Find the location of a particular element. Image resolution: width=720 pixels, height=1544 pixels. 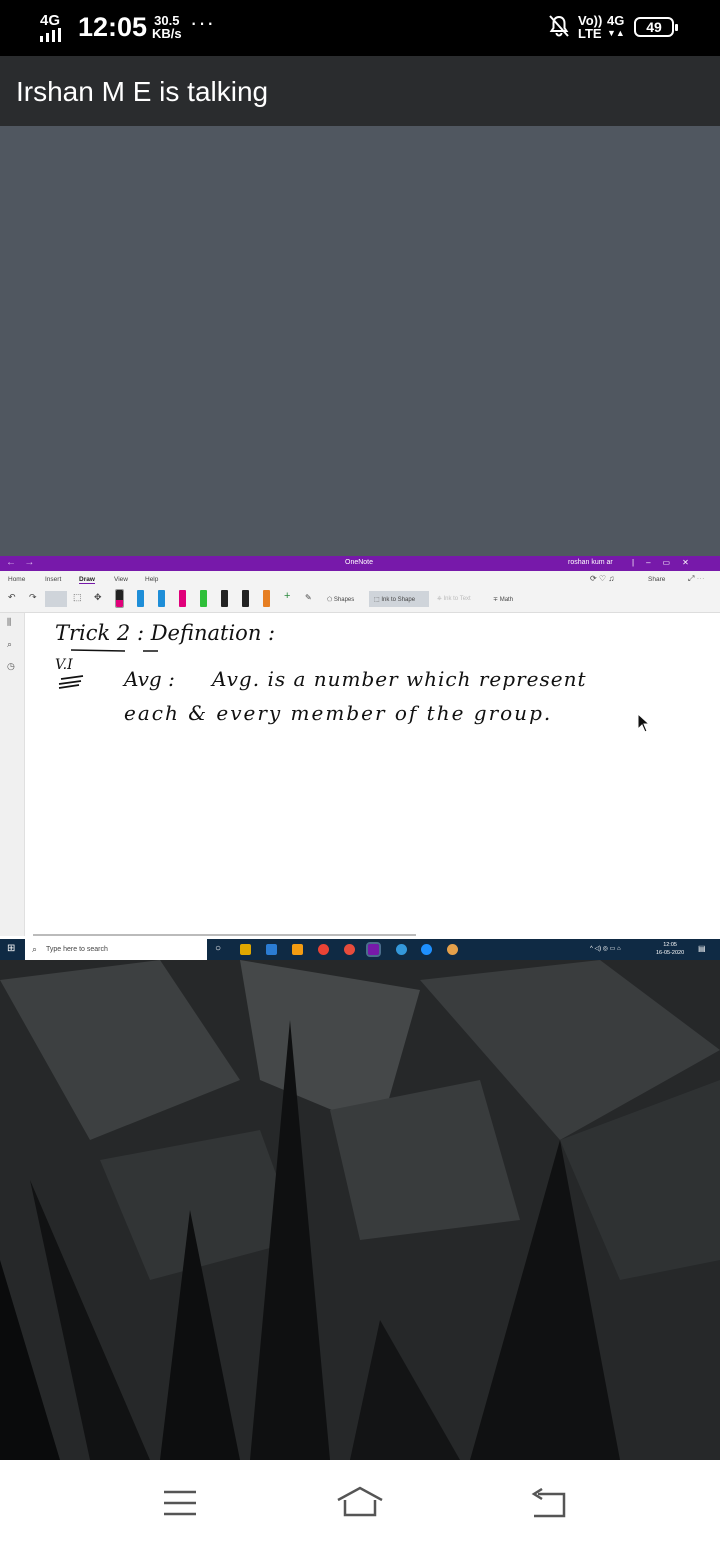

shapes-label: Shapes is located at coordinates (344, 600).